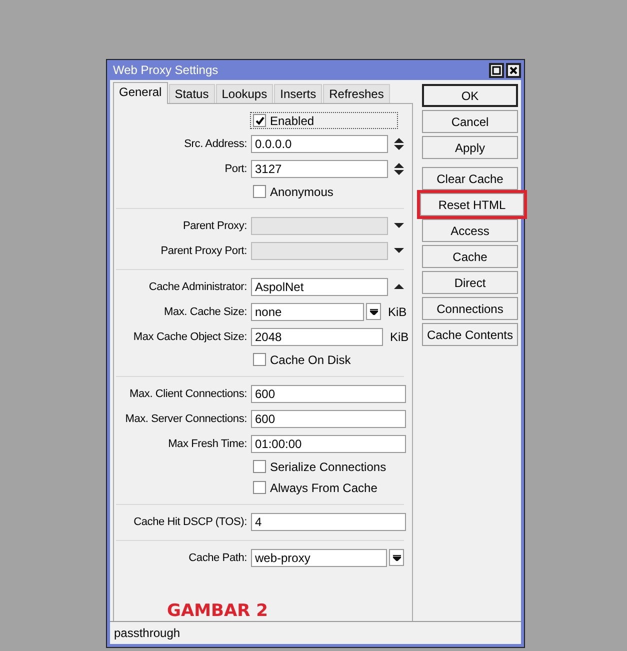 The image size is (627, 651). Describe the element at coordinates (513, 70) in the screenshot. I see `close-icon` at that location.